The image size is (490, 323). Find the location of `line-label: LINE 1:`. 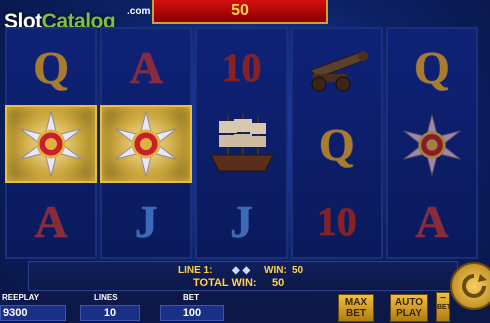

line-label: LINE 1: is located at coordinates (195, 270).